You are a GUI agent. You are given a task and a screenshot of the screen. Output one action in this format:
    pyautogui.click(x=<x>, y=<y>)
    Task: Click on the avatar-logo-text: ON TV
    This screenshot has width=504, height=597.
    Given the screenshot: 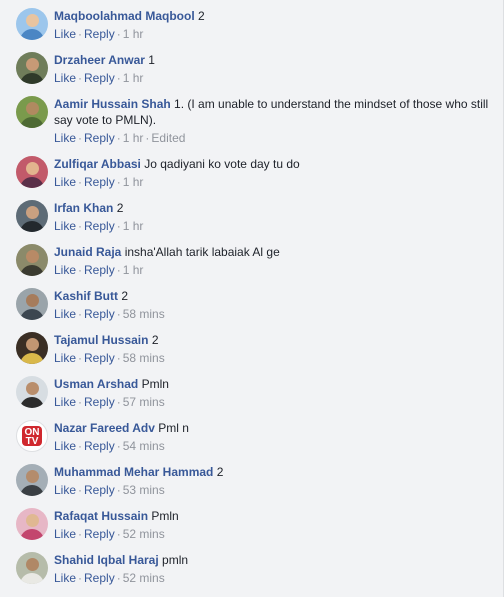 What is the action you would take?
    pyautogui.click(x=32, y=437)
    